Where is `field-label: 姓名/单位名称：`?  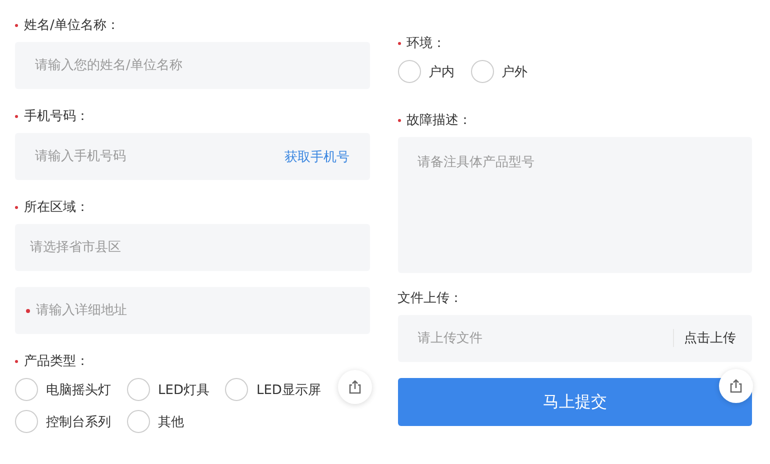 field-label: 姓名/单位名称： is located at coordinates (72, 25).